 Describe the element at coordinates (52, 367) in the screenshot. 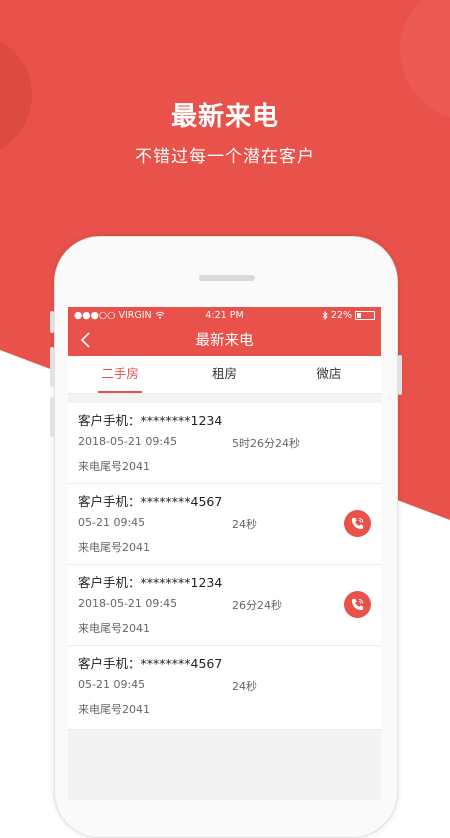

I see `phone-volume-up-button` at that location.